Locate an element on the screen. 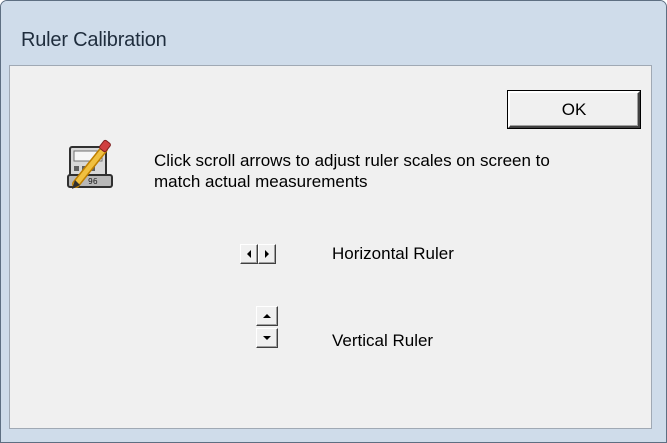  horizontal-ruler-scroll is located at coordinates (258, 254).